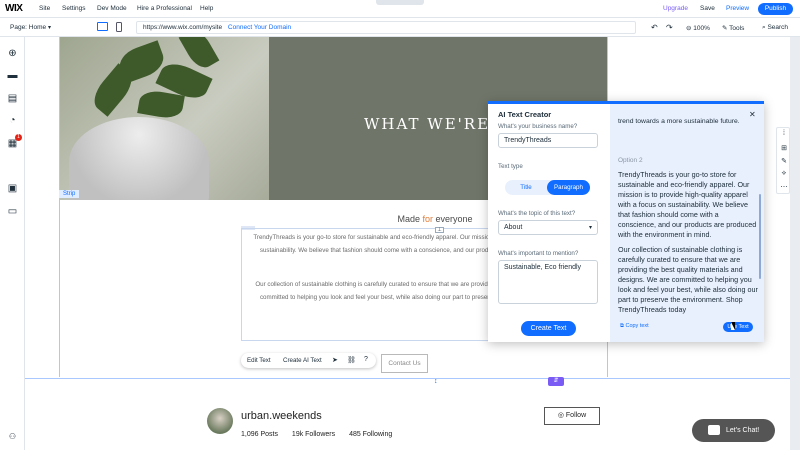 The width and height of the screenshot is (800, 450). I want to click on media-icon: ▣, so click(12, 188).